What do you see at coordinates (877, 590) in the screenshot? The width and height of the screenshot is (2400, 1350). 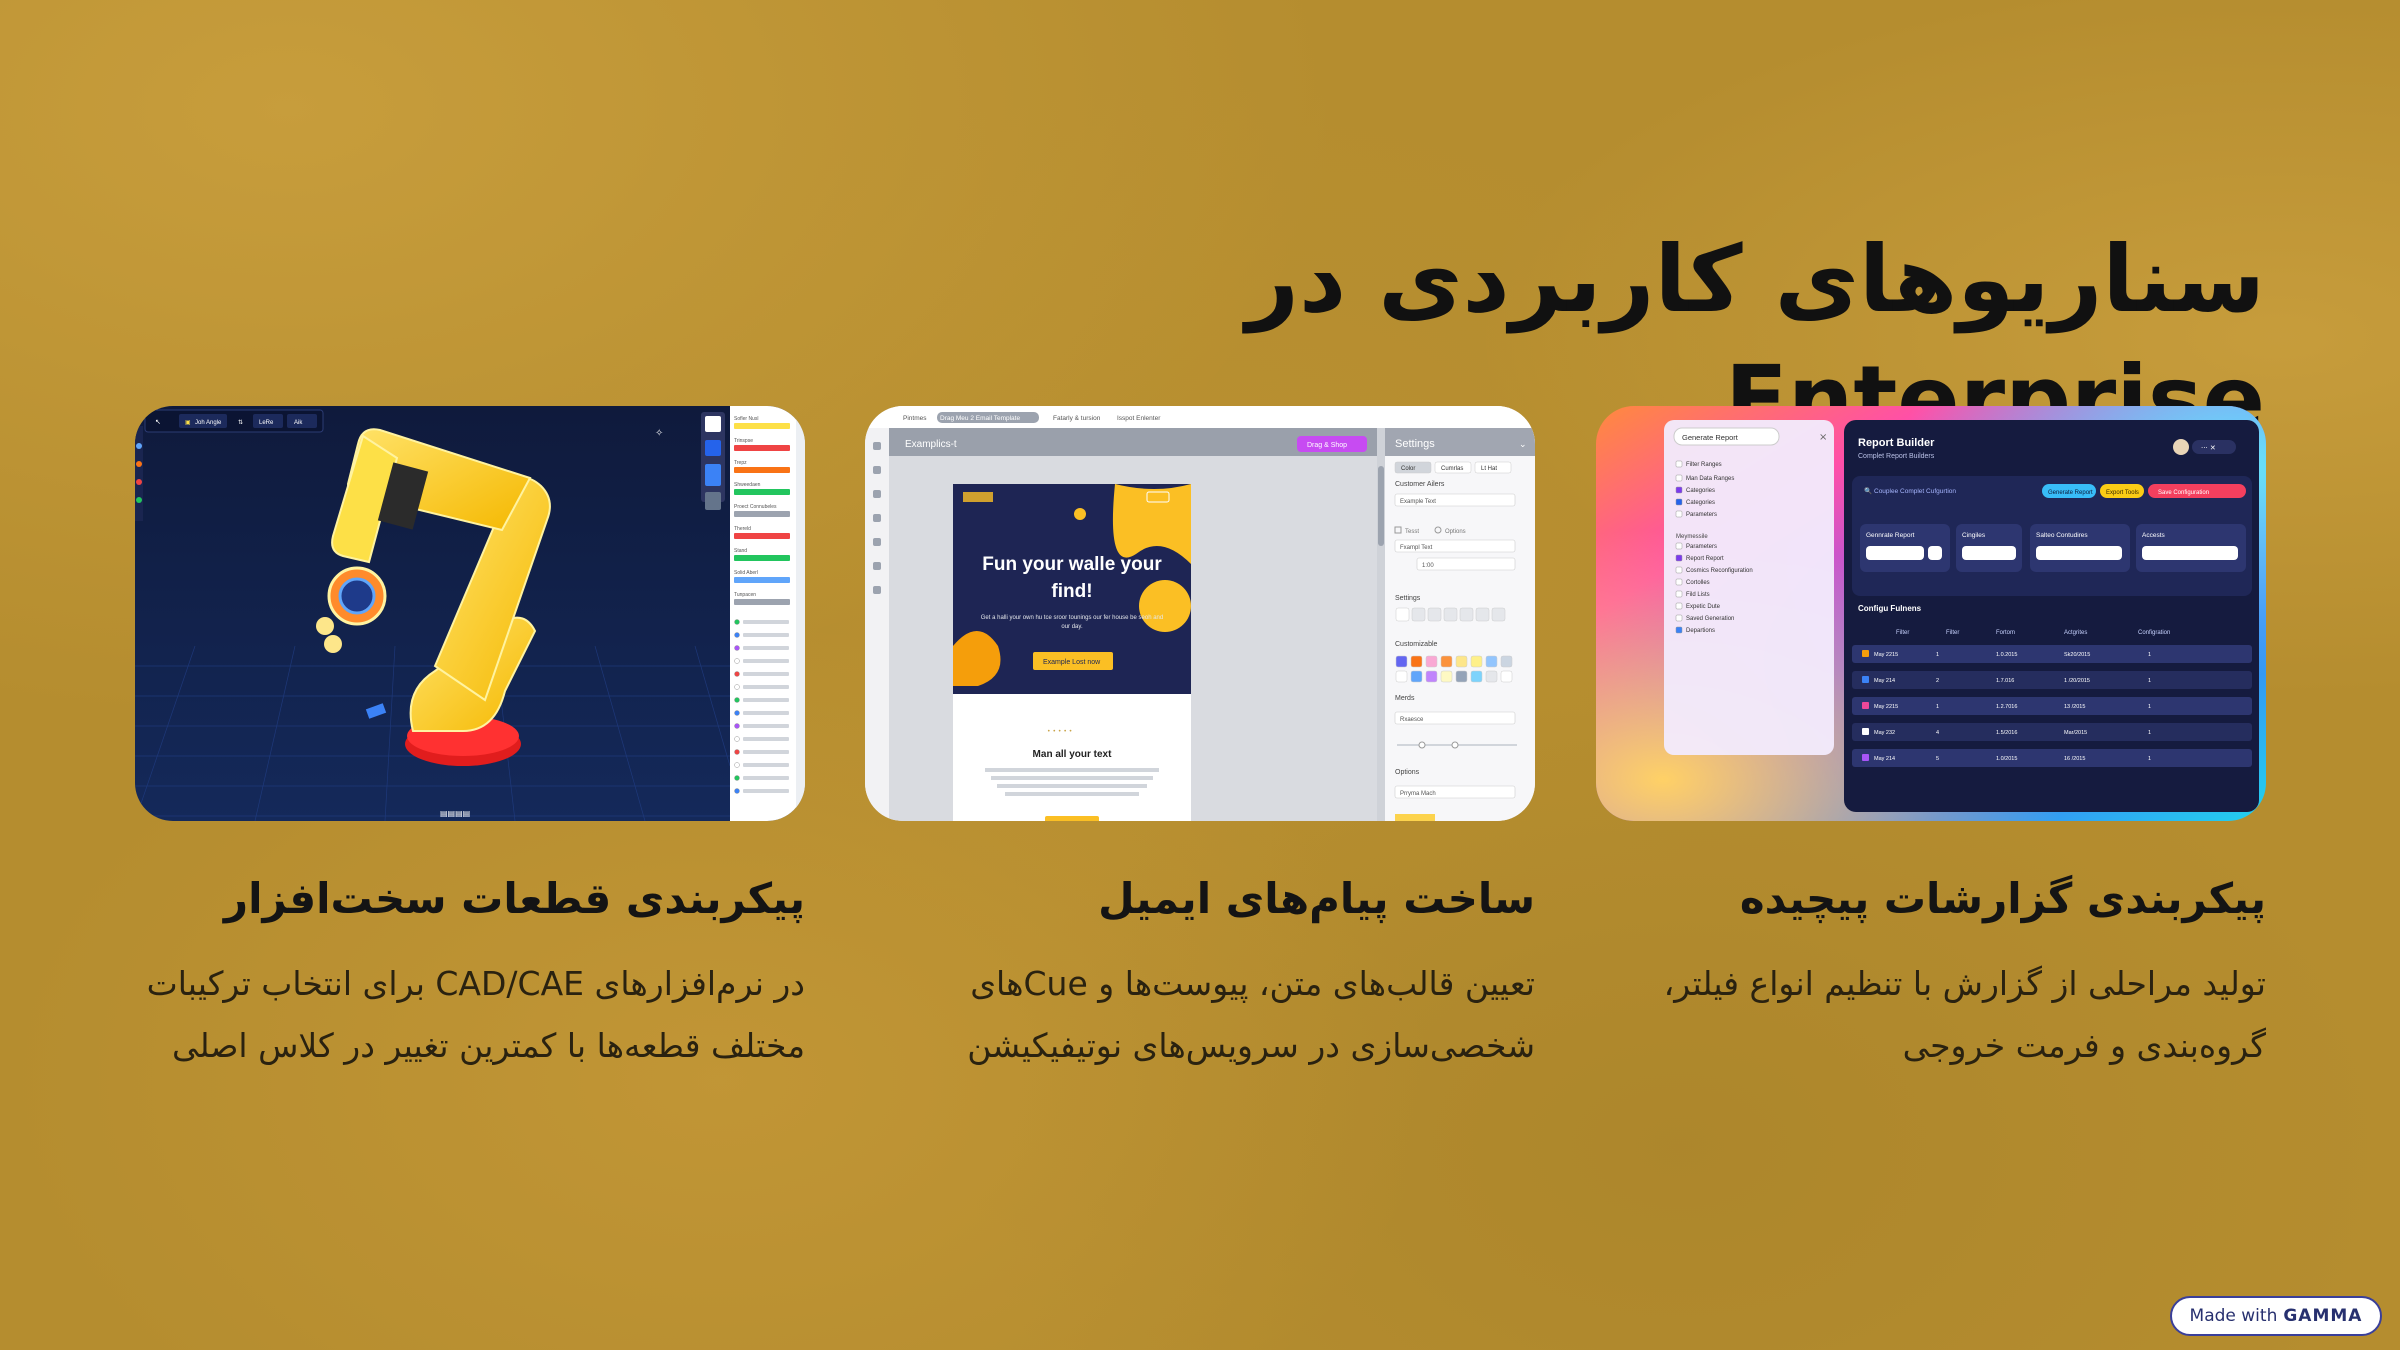 I see `user-icon` at bounding box center [877, 590].